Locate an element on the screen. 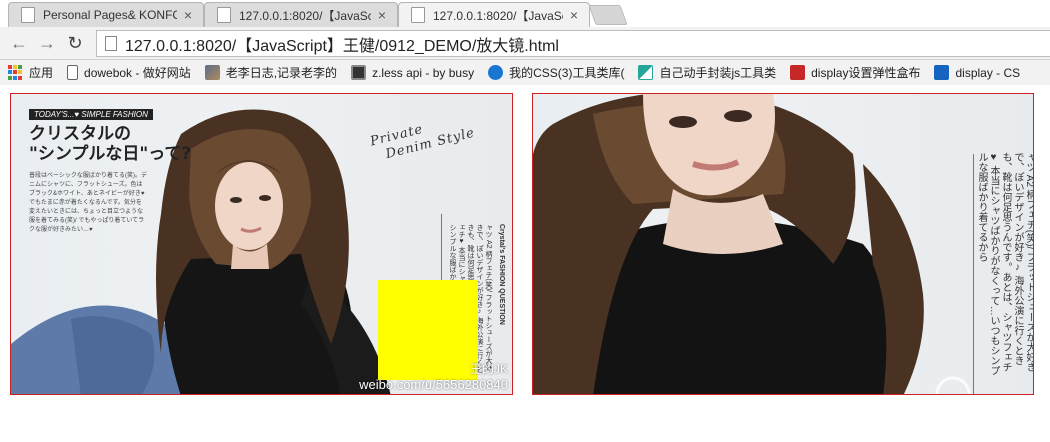 This screenshot has width=1050, height=442. photo-icon is located at coordinates (212, 72).